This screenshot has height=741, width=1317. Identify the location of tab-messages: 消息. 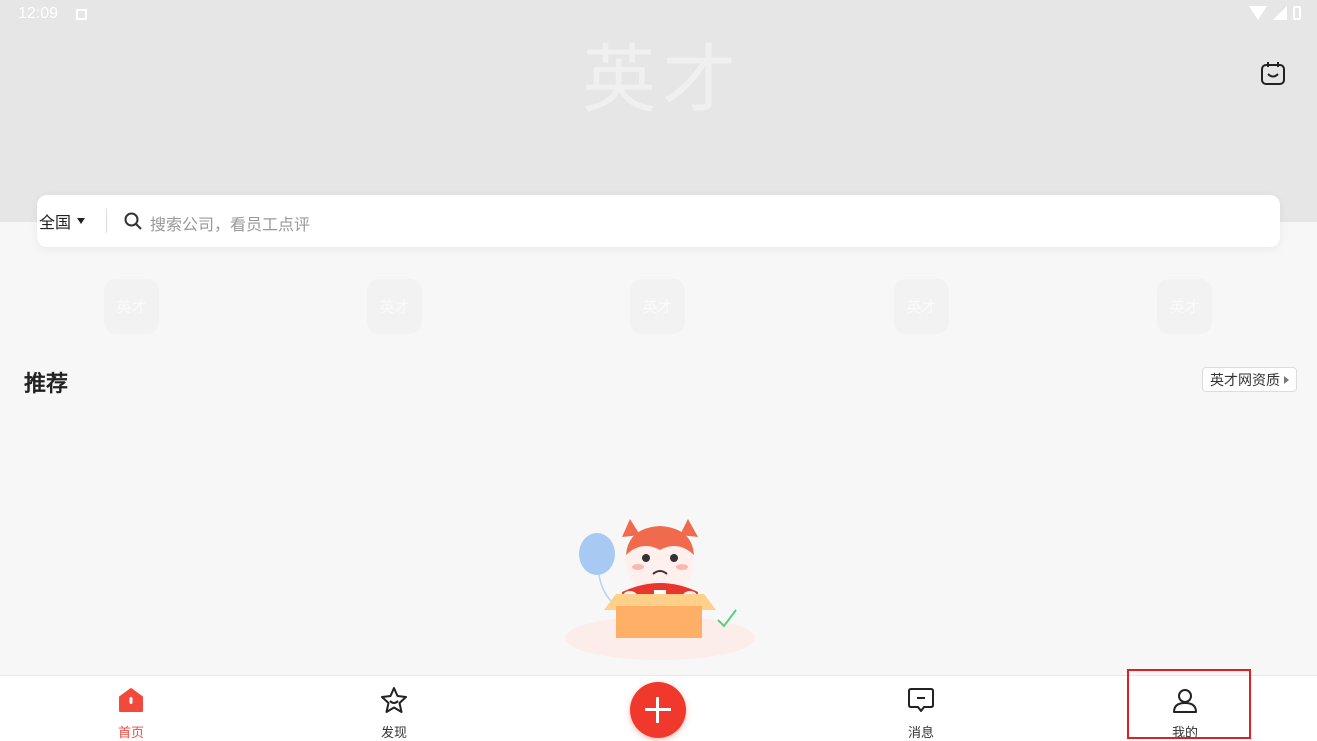
(921, 708).